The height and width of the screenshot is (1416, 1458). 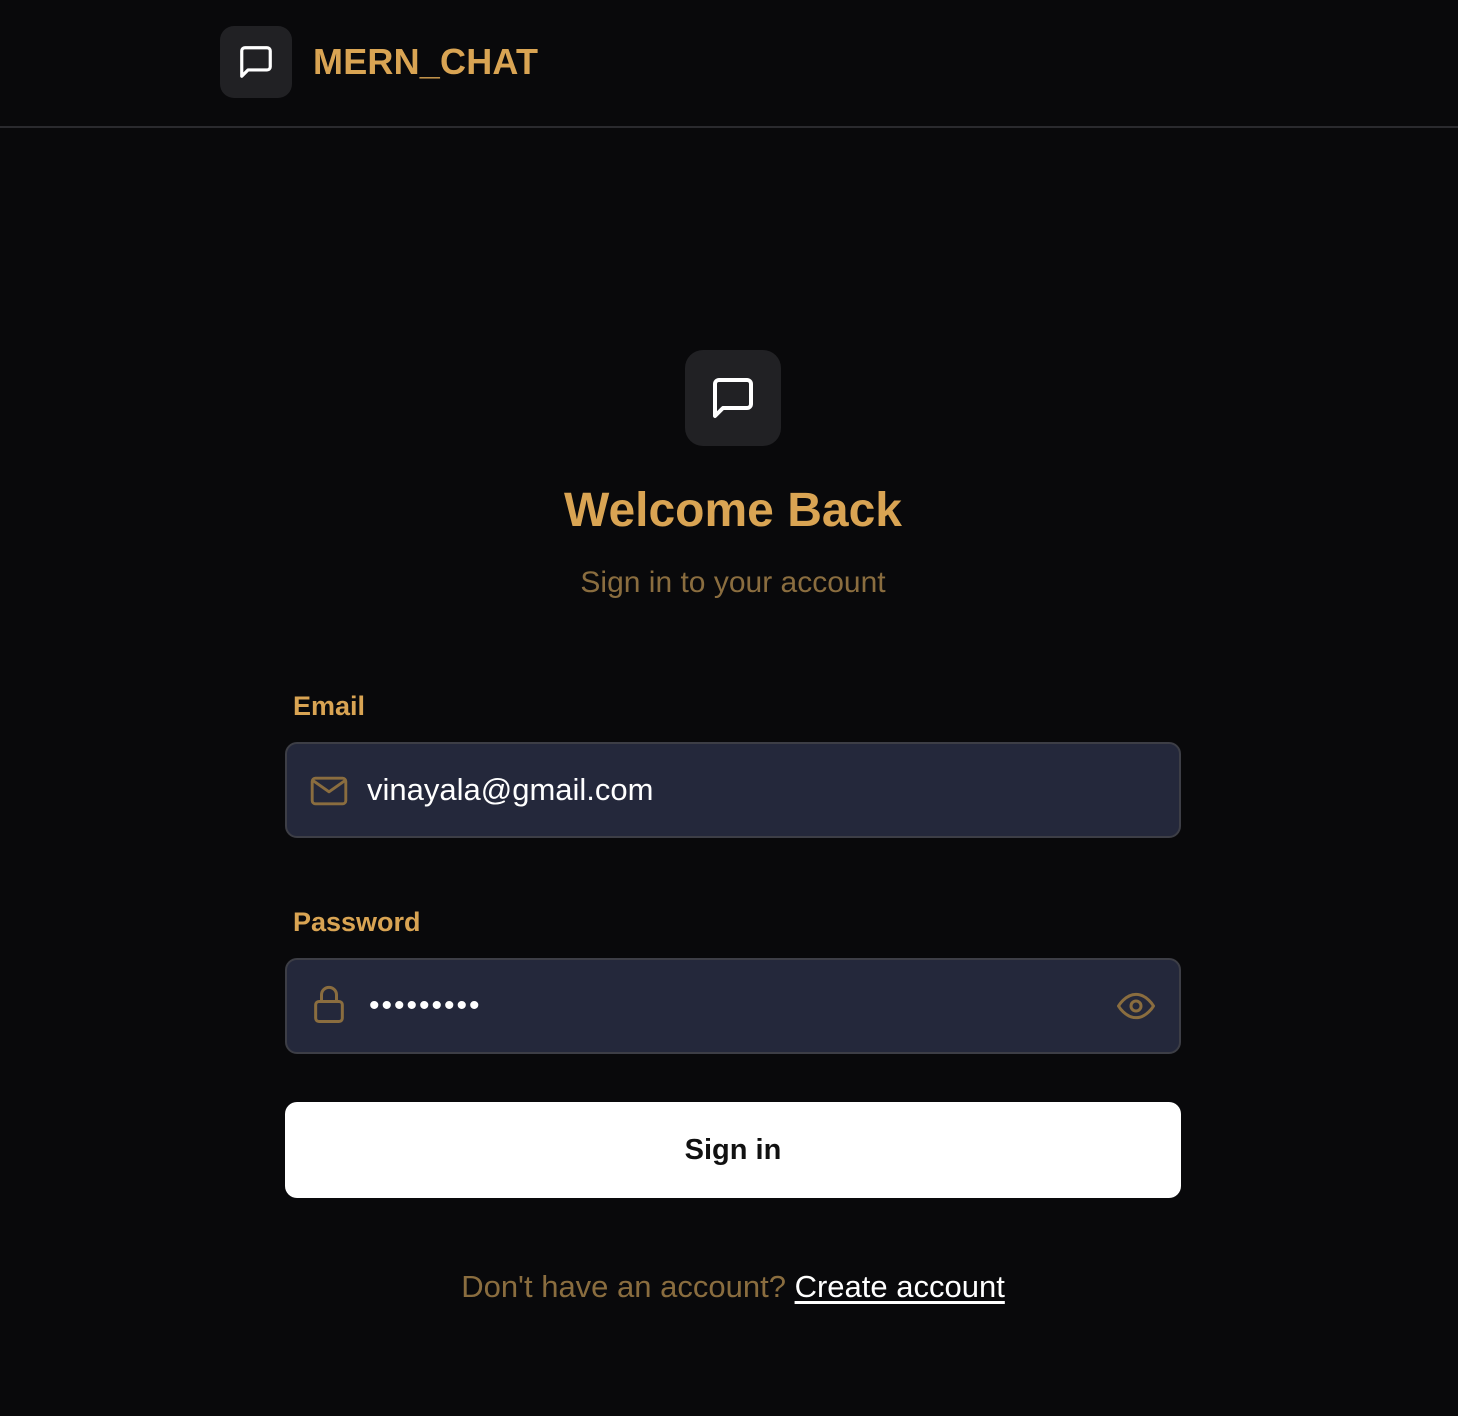 What do you see at coordinates (733, 1006) in the screenshot?
I see `password-field: •••••••••` at bounding box center [733, 1006].